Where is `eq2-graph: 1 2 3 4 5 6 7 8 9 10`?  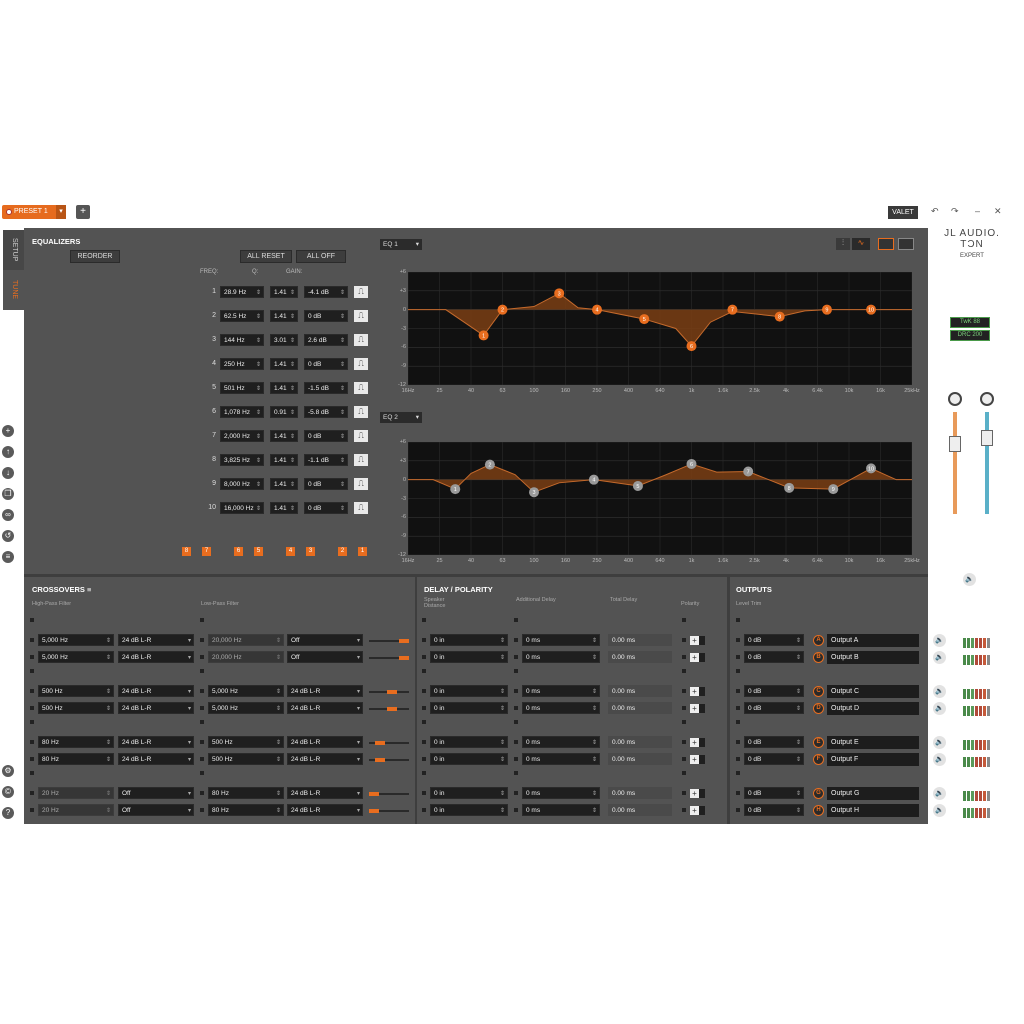
eq2-graph: 1 2 3 4 5 6 7 8 9 10 is located at coordinates (660, 498).